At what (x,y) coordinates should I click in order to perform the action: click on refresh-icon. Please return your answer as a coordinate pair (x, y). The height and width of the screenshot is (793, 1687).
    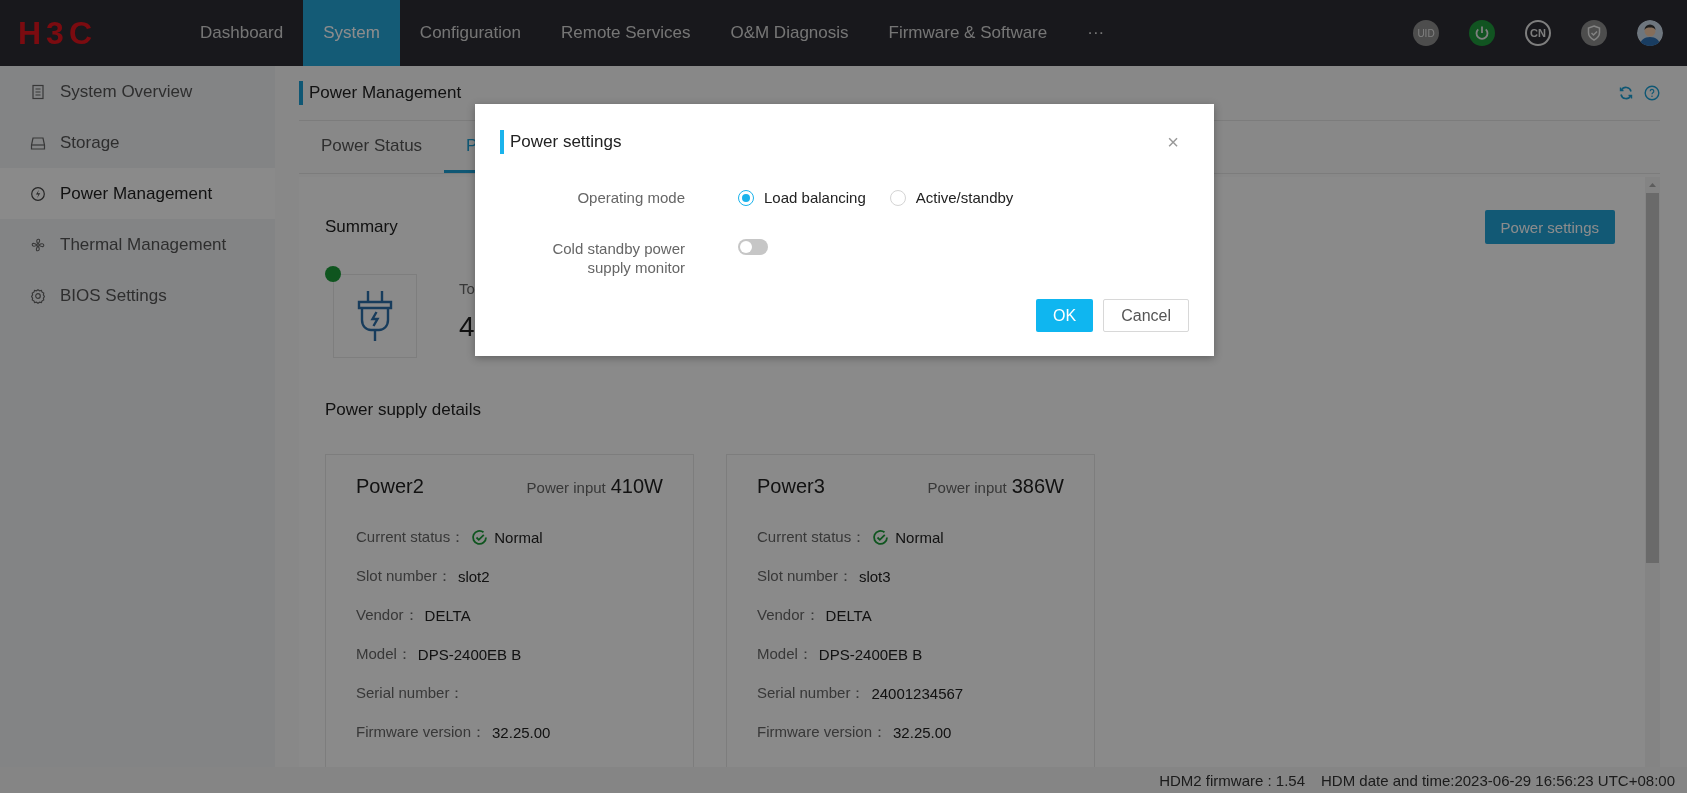
    Looking at the image, I should click on (1626, 93).